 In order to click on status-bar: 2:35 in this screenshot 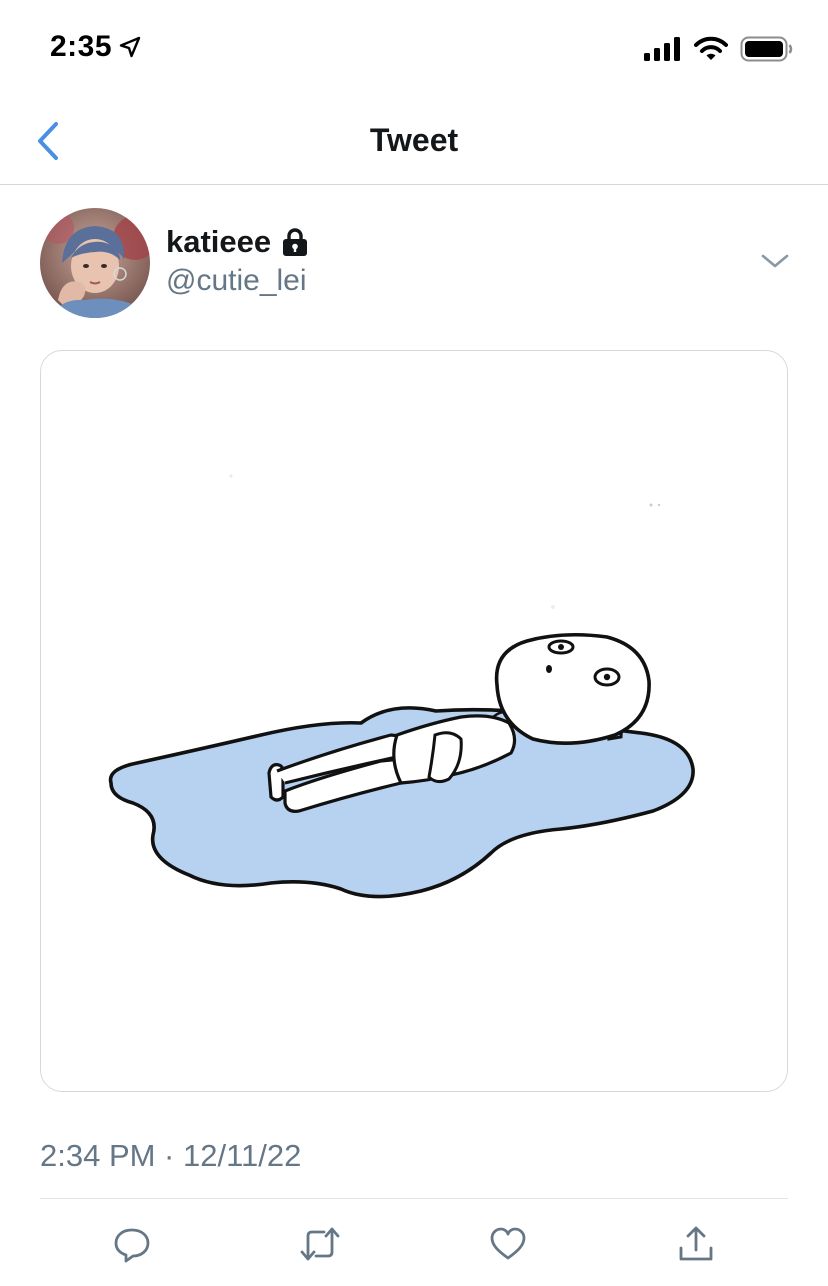, I will do `click(414, 48)`.